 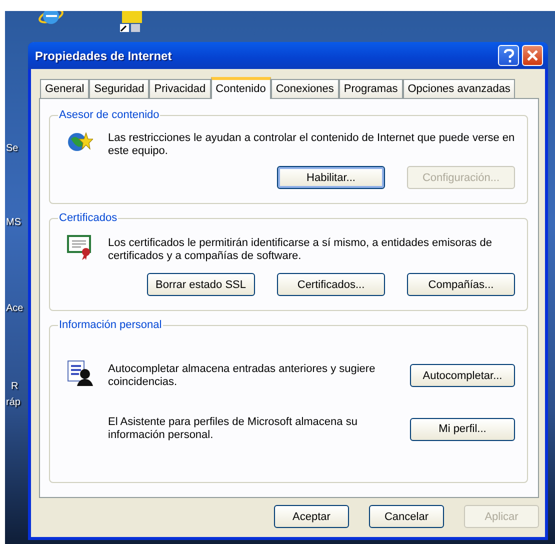 What do you see at coordinates (311, 145) in the screenshot?
I see `description-text: Las restricciones le ayudan a controlar el contenido de Internet que puede verse en este equipo.` at bounding box center [311, 145].